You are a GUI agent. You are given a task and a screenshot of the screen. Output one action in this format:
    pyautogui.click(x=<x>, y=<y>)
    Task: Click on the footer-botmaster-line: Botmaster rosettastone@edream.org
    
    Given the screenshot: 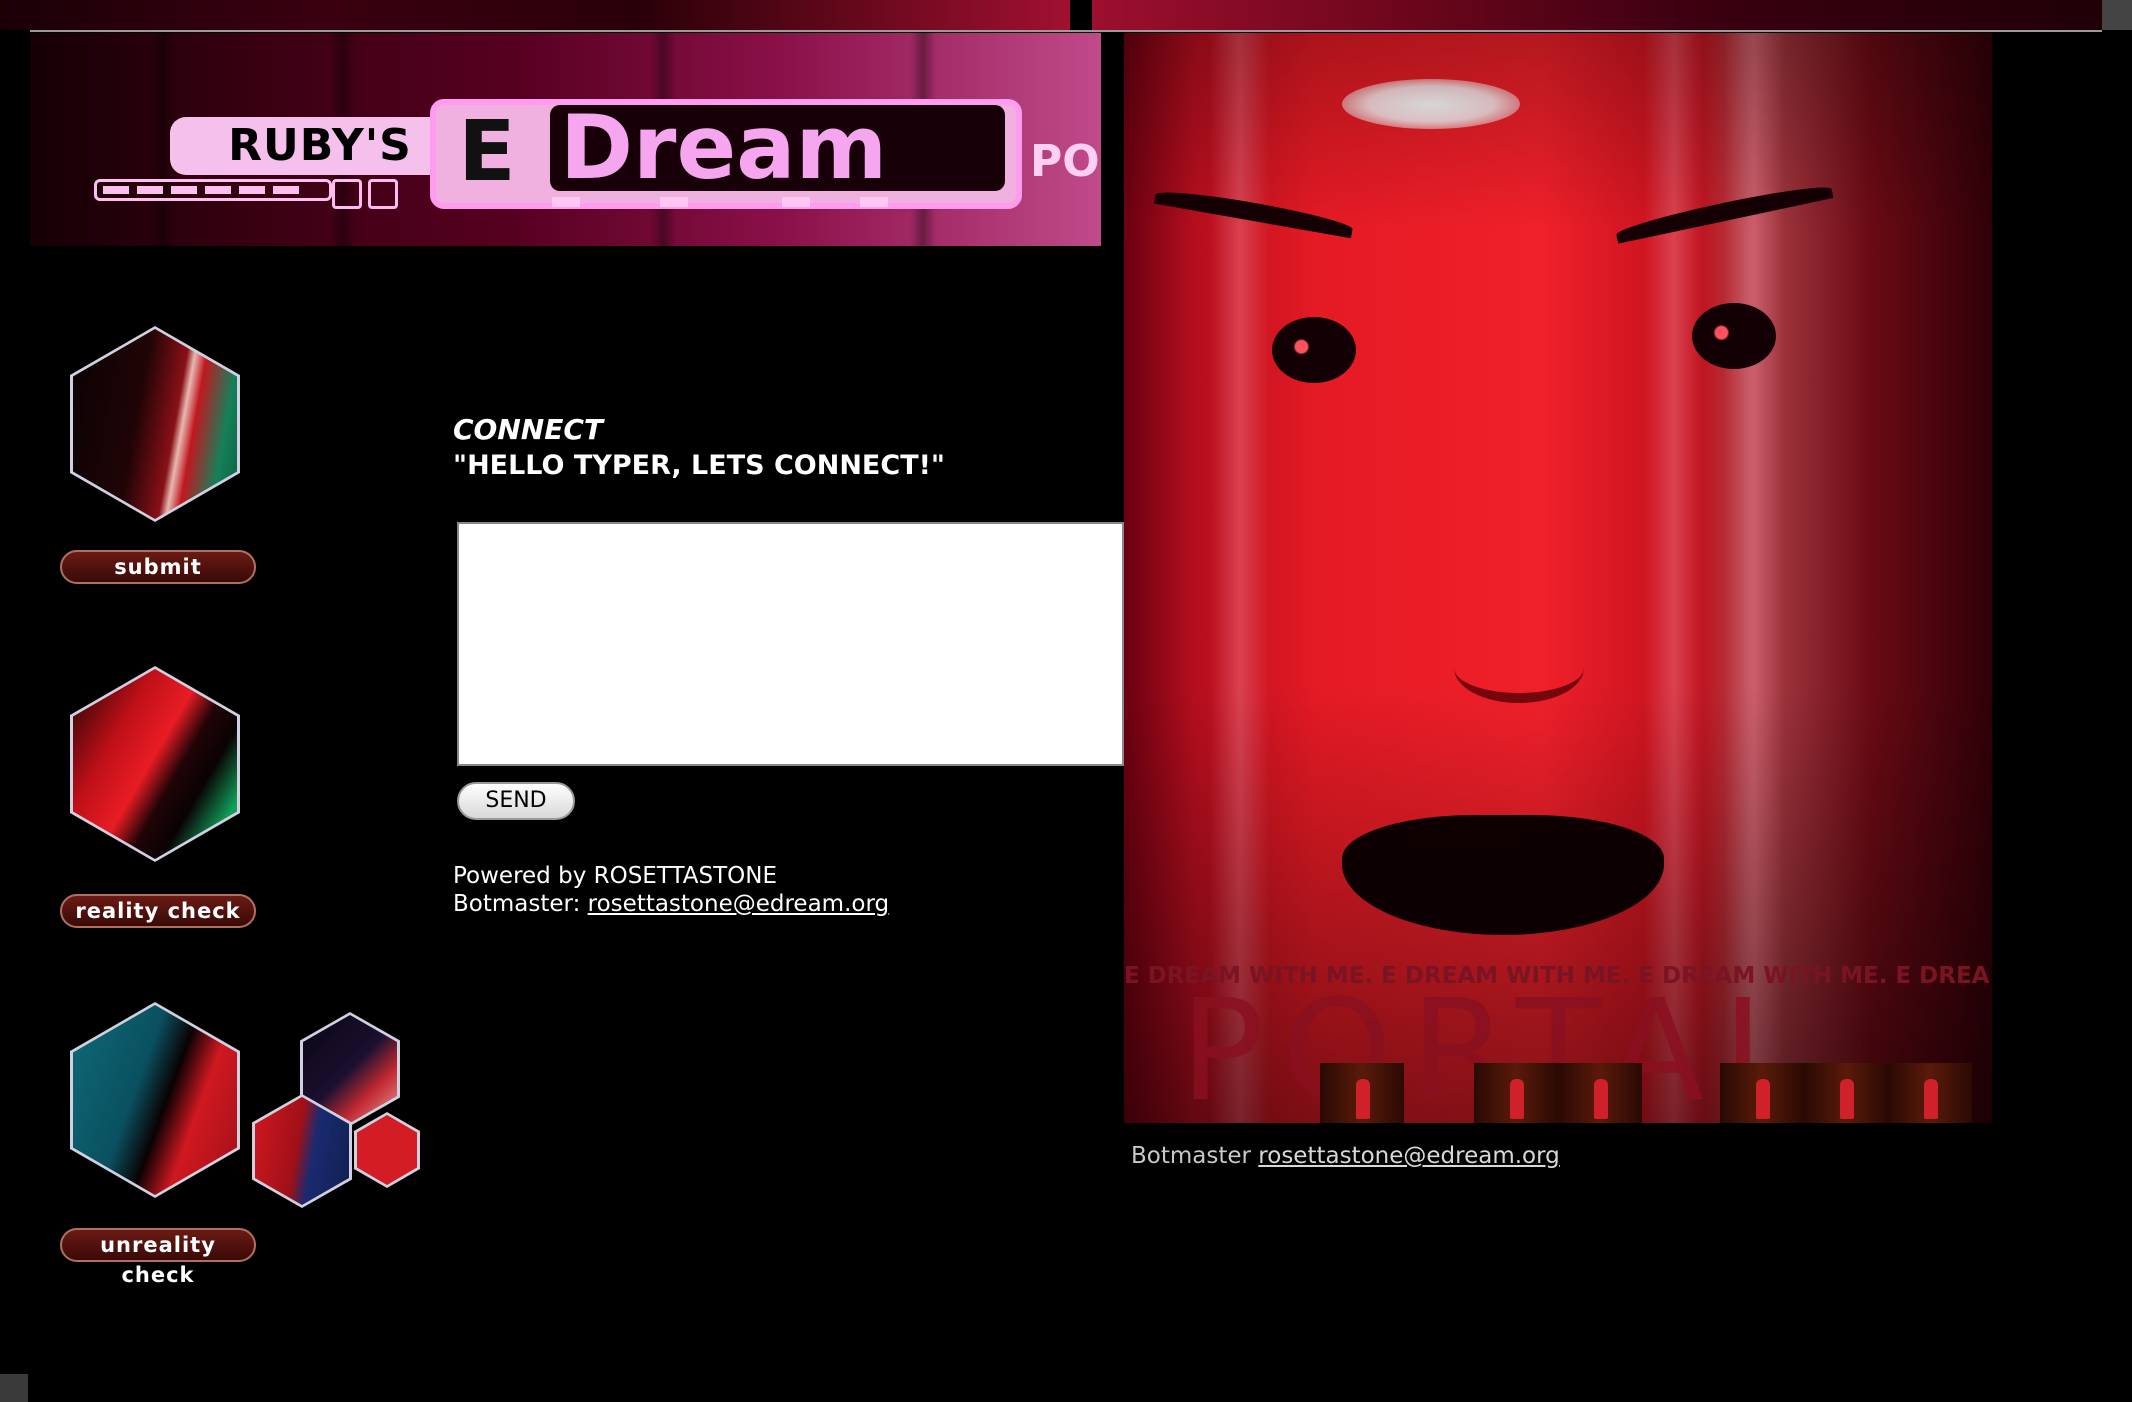 What is the action you would take?
    pyautogui.click(x=1481, y=1156)
    